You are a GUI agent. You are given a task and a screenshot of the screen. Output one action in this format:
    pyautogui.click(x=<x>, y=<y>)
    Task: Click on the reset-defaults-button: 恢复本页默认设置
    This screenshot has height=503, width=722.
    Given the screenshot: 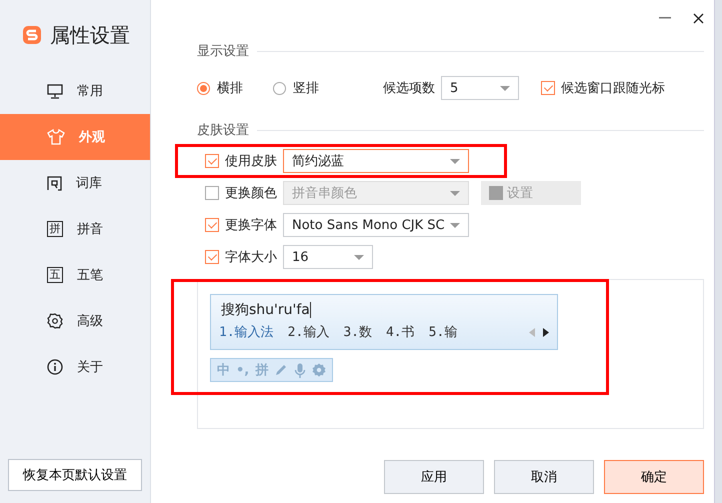 What is the action you would take?
    pyautogui.click(x=75, y=475)
    